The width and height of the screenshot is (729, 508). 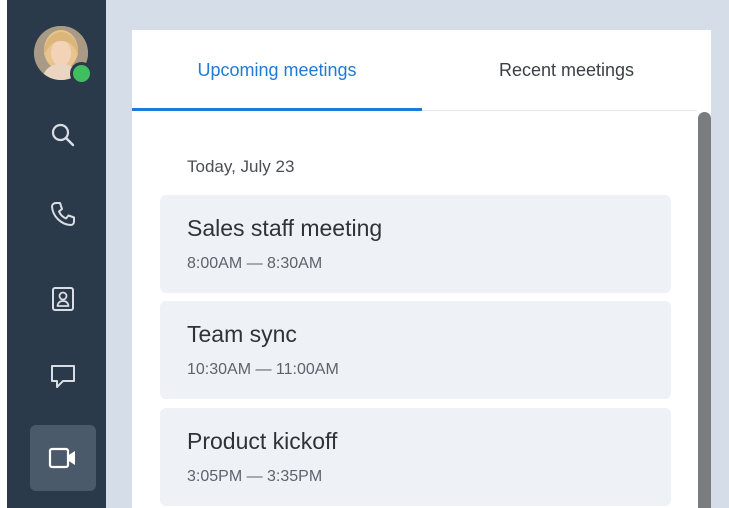 I want to click on active-tab-indicator, so click(x=277, y=109).